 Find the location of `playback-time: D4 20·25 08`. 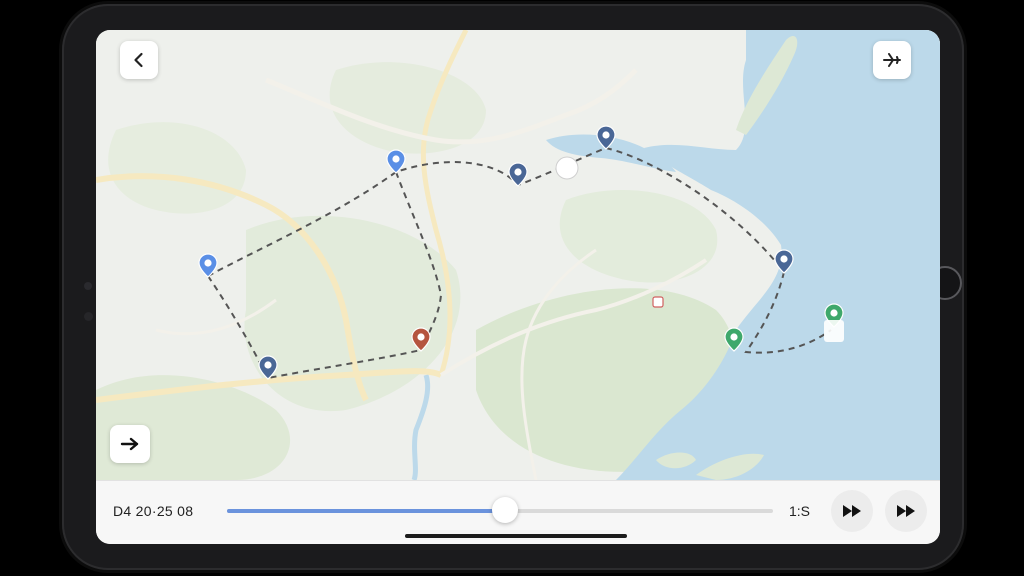

playback-time: D4 20·25 08 is located at coordinates (153, 511).